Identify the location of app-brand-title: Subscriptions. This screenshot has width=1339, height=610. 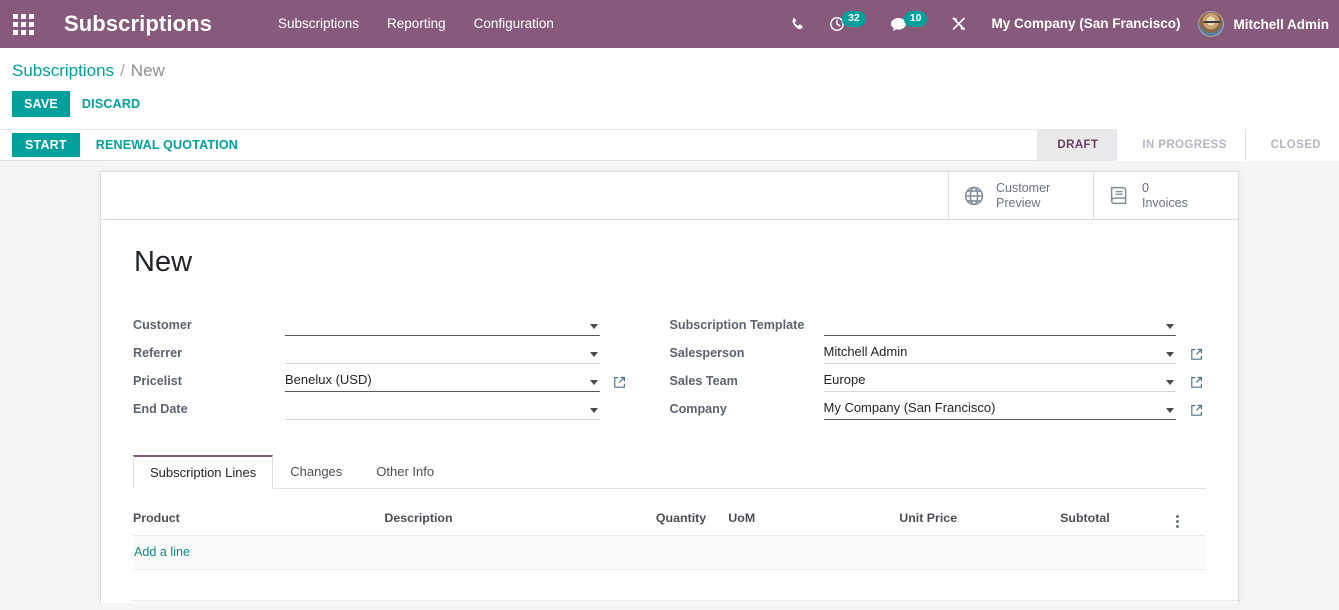
(137, 24).